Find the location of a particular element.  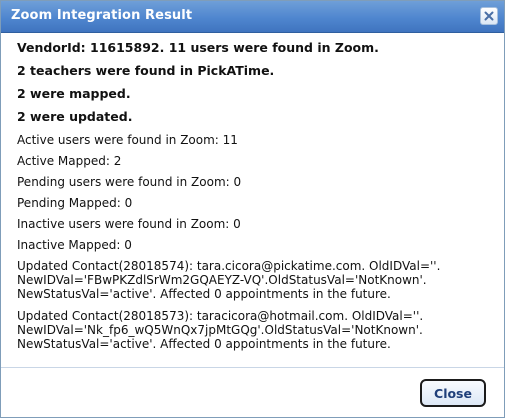

close-x-icon is located at coordinates (489, 16).